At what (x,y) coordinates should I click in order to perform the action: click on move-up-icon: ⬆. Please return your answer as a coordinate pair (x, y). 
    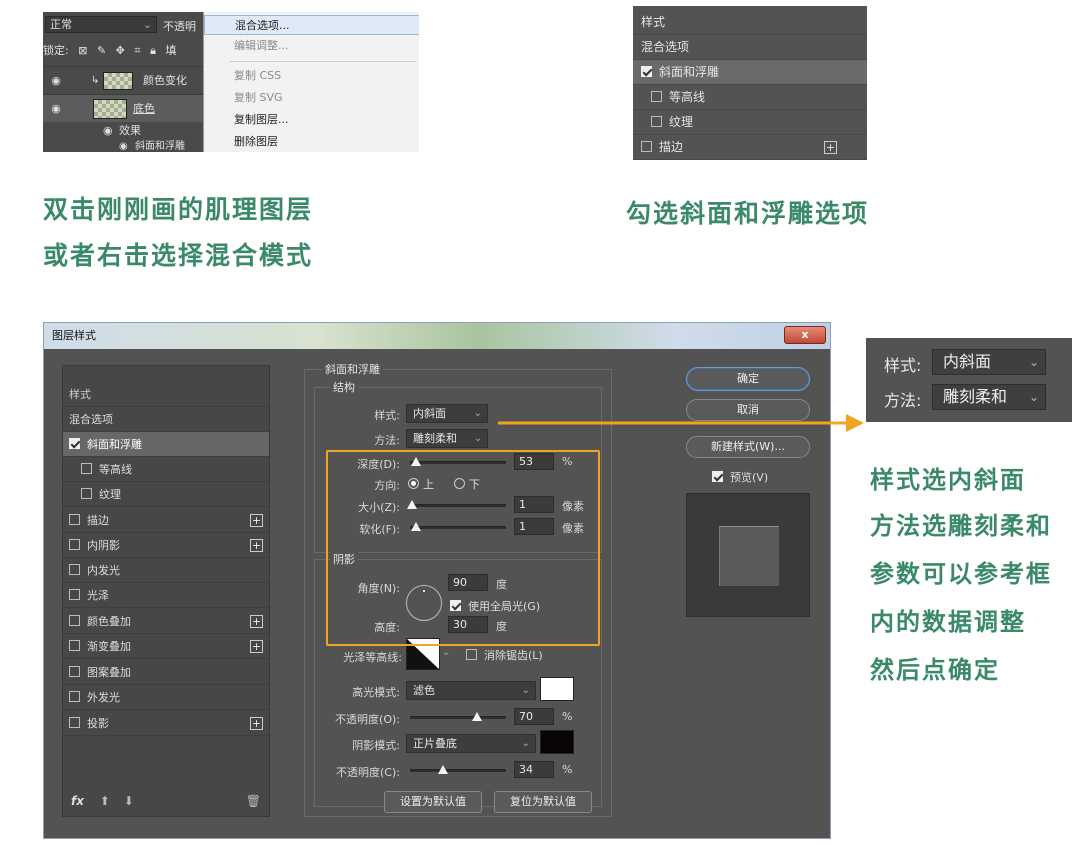
    Looking at the image, I should click on (105, 801).